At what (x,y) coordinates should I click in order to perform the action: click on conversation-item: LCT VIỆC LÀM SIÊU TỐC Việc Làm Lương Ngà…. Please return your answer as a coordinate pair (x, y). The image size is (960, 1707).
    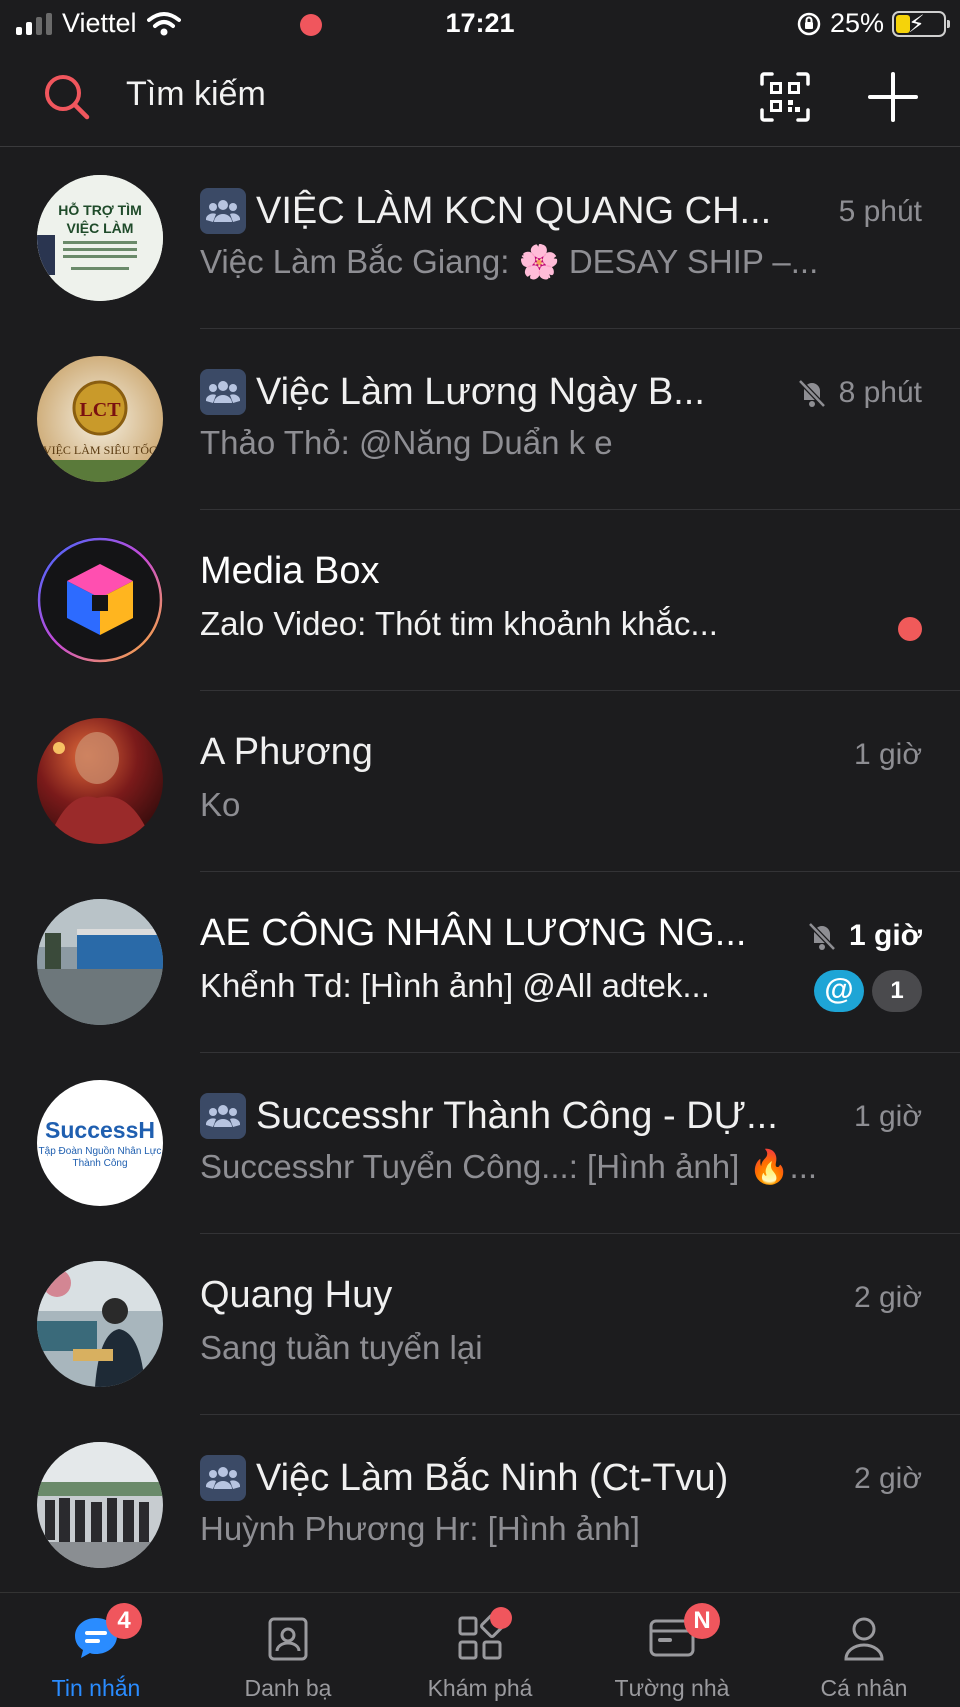
    Looking at the image, I should click on (480, 419).